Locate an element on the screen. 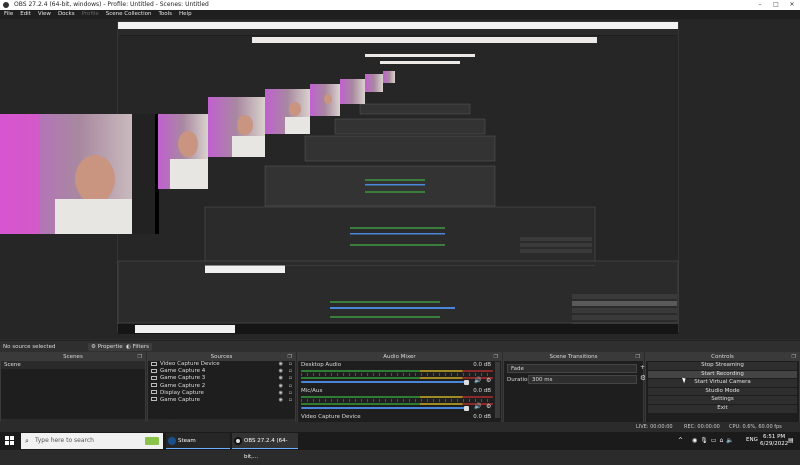 This screenshot has height=465, width=800. network-icon: ⌂ is located at coordinates (722, 440).